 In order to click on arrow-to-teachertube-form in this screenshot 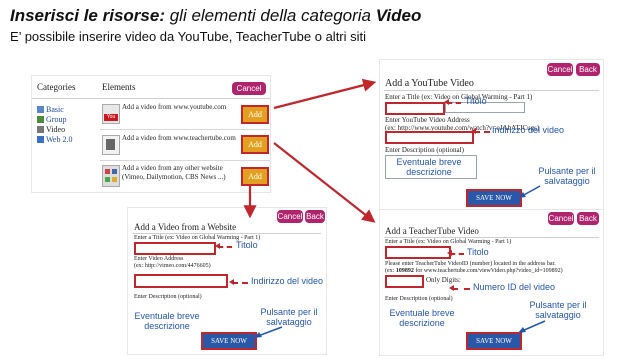, I will do `click(324, 182)`.